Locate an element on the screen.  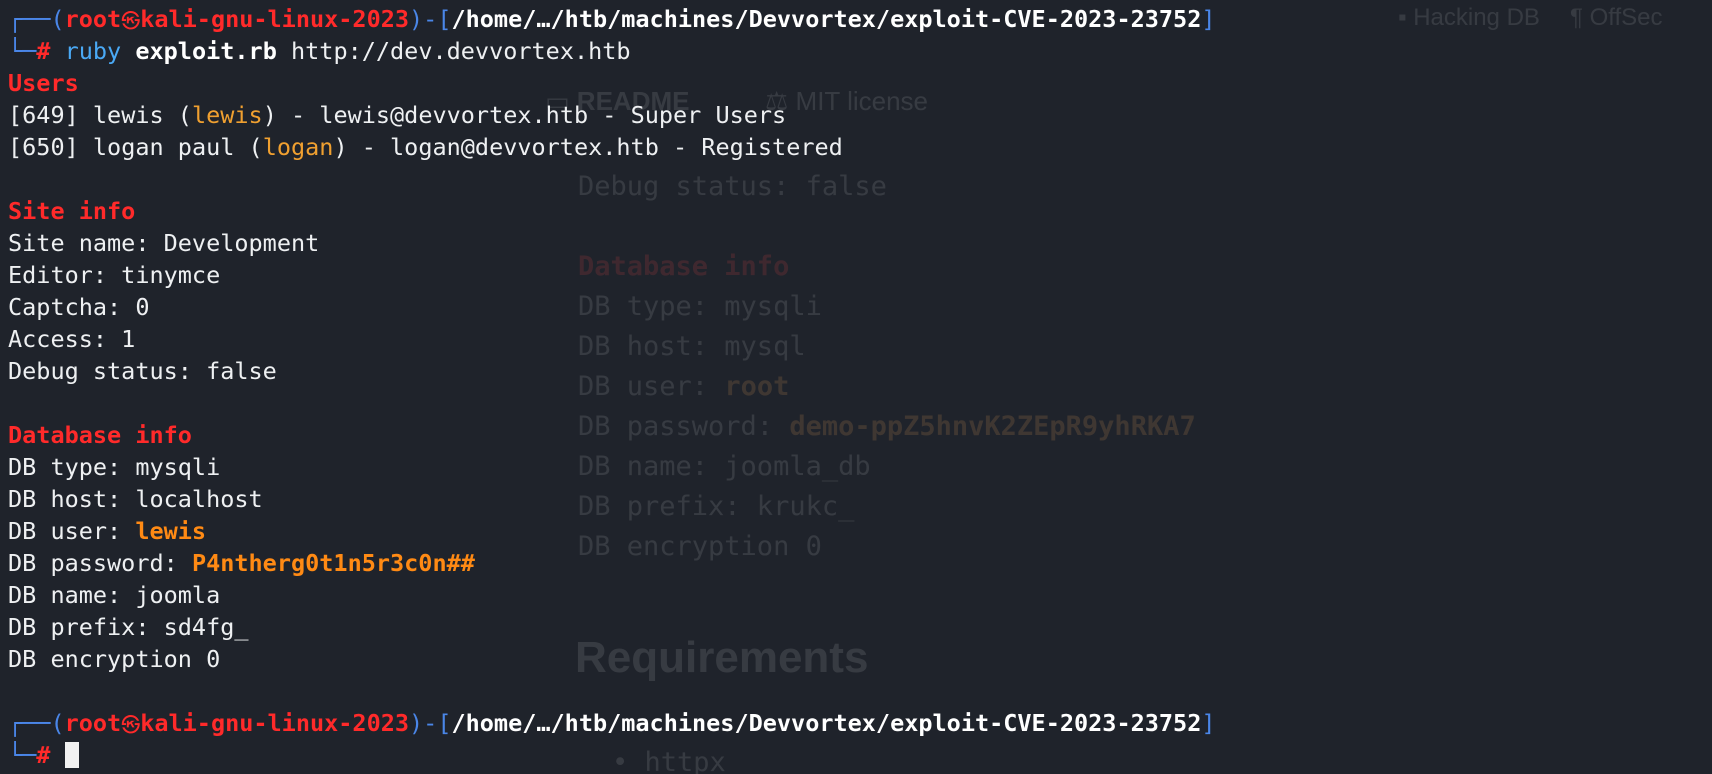
db-password-value: P4ntherg0t1n5r3c0n## is located at coordinates (333, 563).